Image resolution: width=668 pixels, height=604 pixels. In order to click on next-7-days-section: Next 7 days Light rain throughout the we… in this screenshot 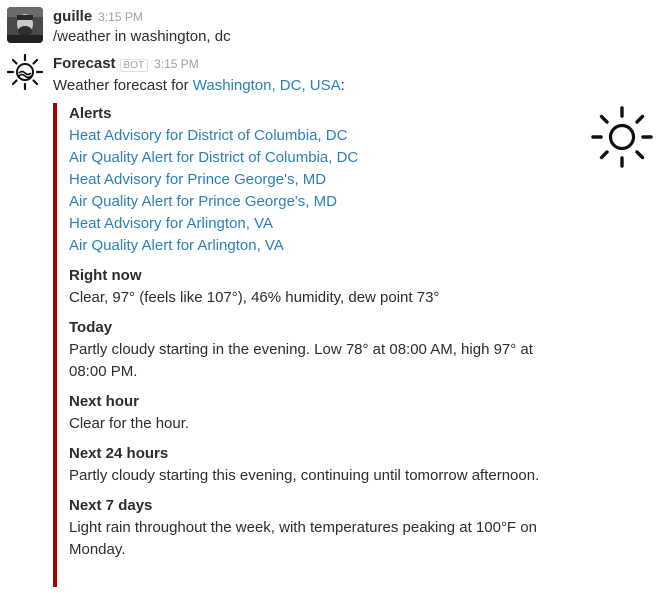, I will do `click(309, 528)`.